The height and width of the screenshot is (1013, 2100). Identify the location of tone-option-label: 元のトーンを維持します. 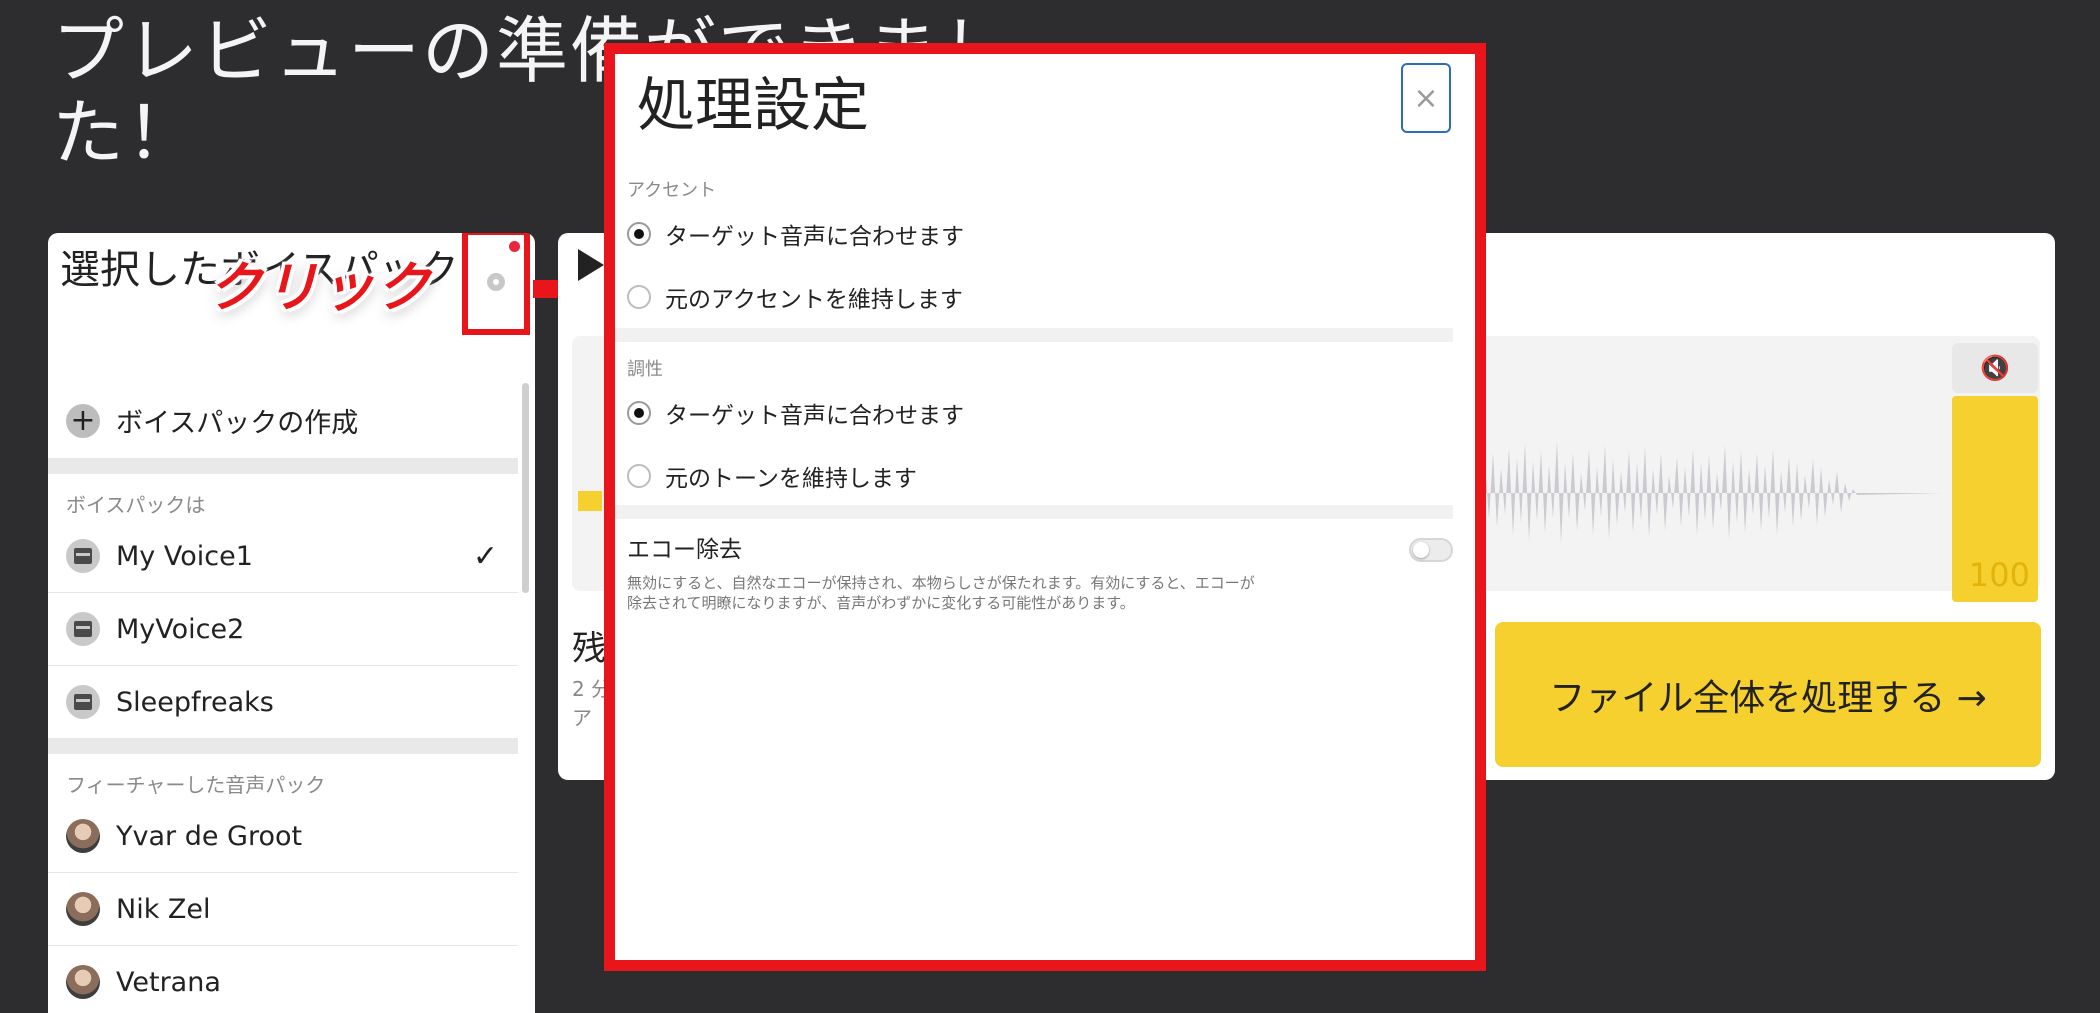
(791, 479).